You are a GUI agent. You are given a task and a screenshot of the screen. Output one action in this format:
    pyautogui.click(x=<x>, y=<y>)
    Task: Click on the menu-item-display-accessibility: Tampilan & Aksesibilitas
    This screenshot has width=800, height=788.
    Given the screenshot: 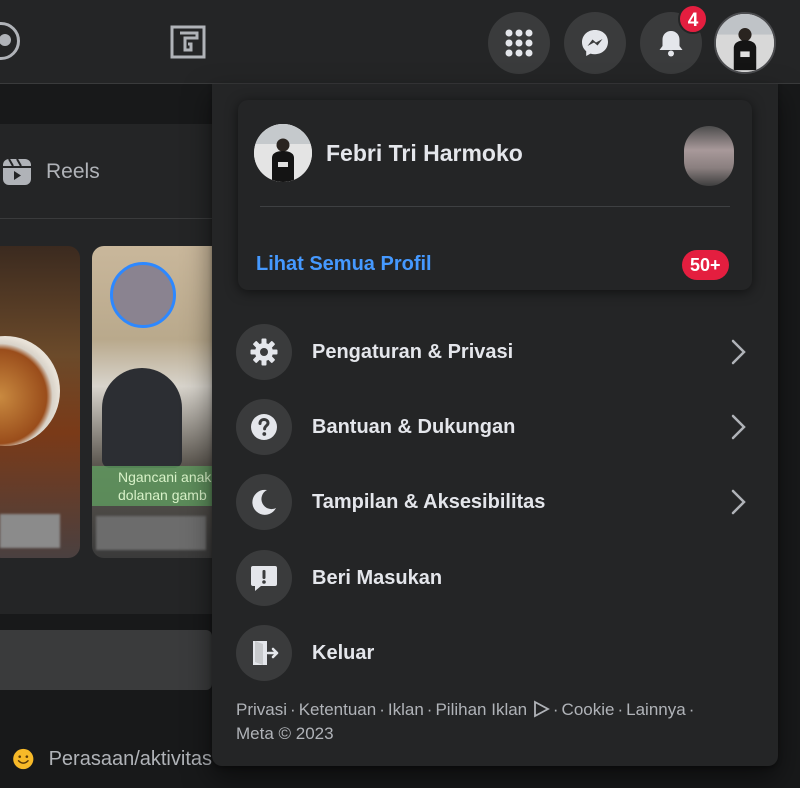 What is the action you would take?
    pyautogui.click(x=496, y=502)
    